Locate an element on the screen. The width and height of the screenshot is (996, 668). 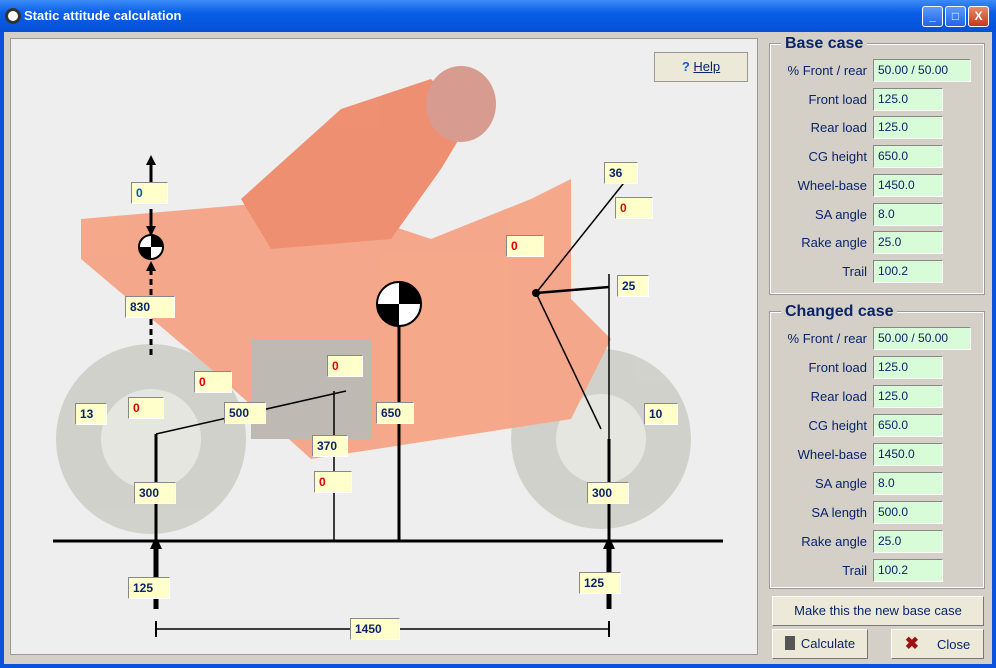
value-rear-axle-a: 0 is located at coordinates (146, 408).